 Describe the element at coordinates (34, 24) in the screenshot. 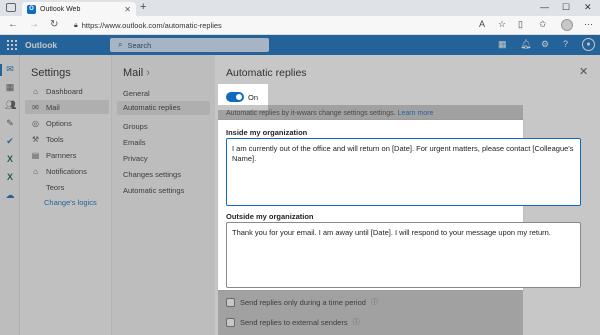

I see `forward-icon: →` at that location.